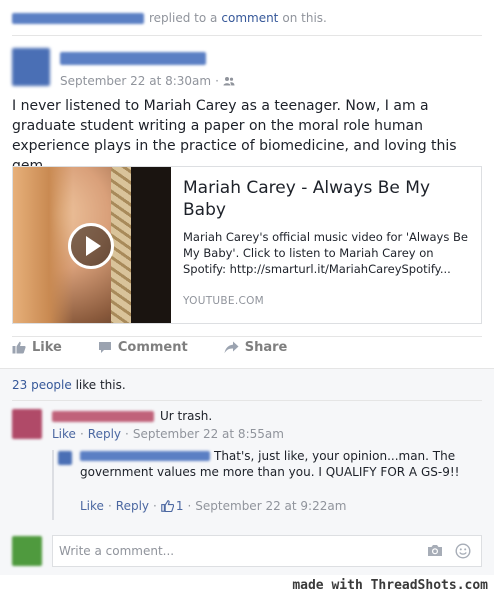 The image size is (494, 595). What do you see at coordinates (123, 68) in the screenshot?
I see `post-header: September 22 at 8:30am ·` at bounding box center [123, 68].